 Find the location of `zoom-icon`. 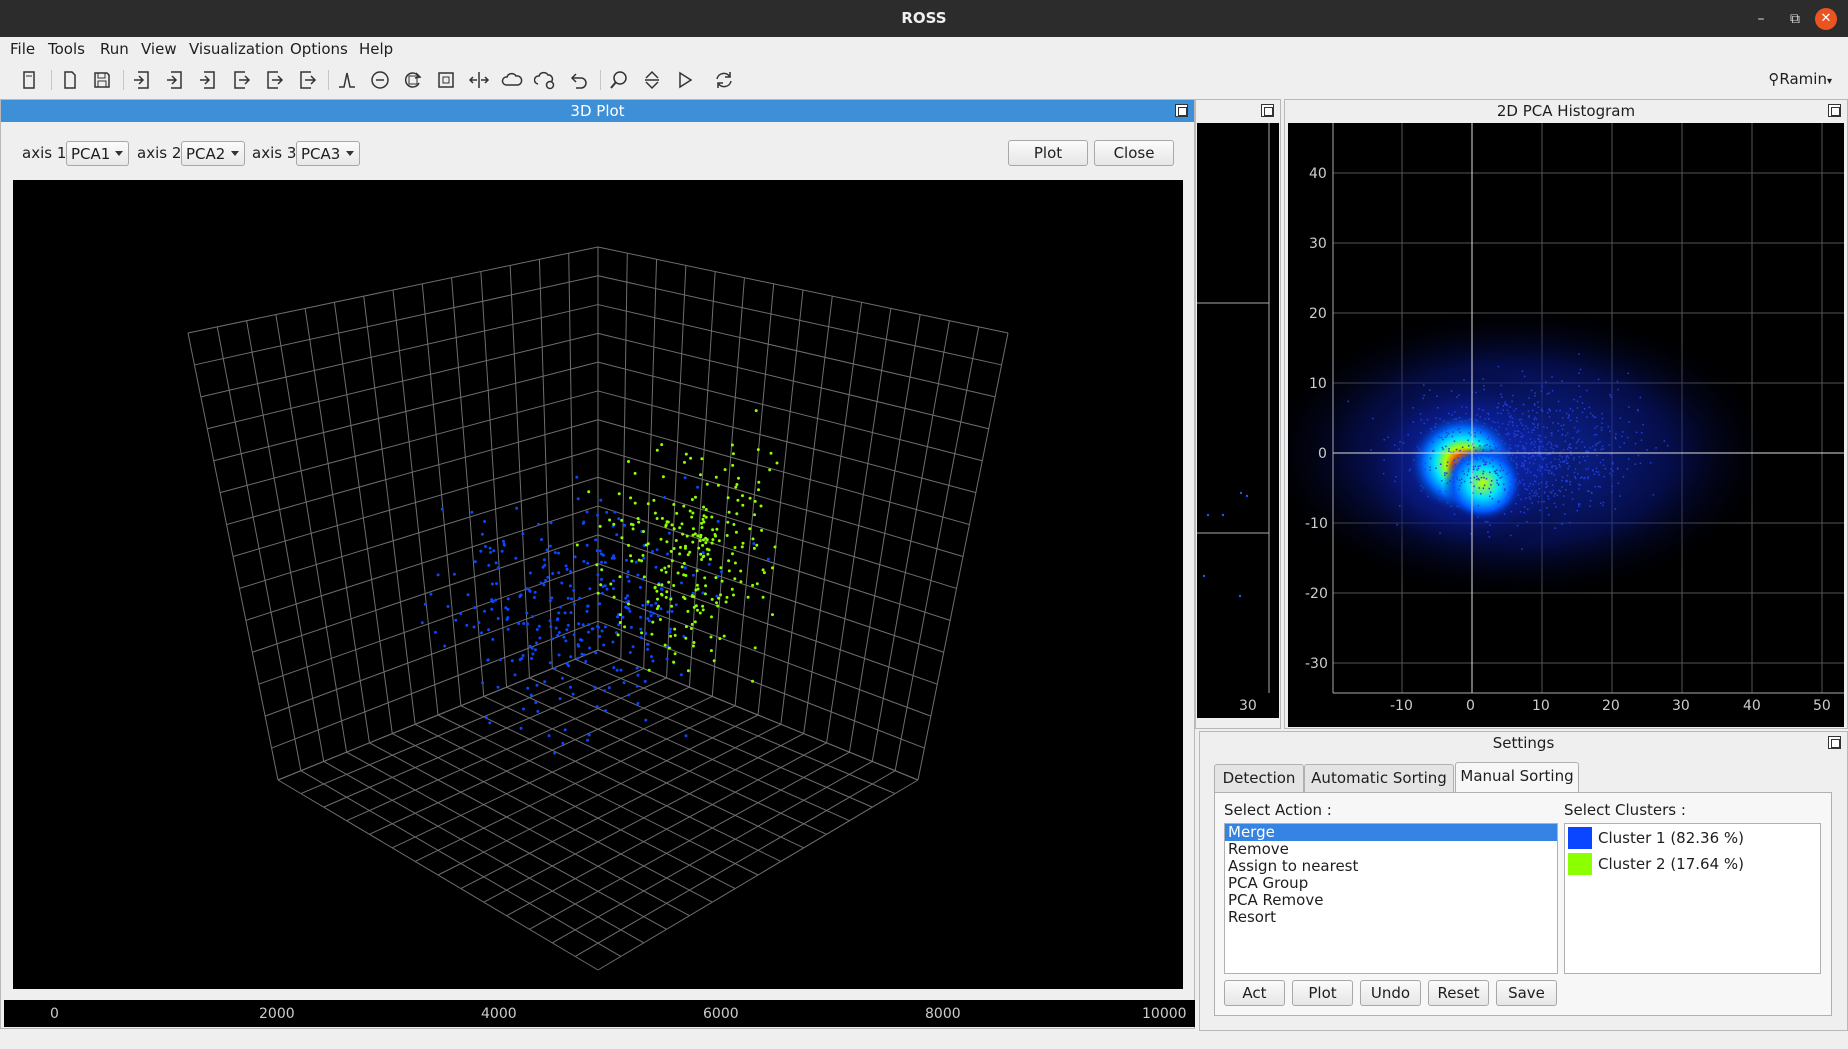

zoom-icon is located at coordinates (619, 80).